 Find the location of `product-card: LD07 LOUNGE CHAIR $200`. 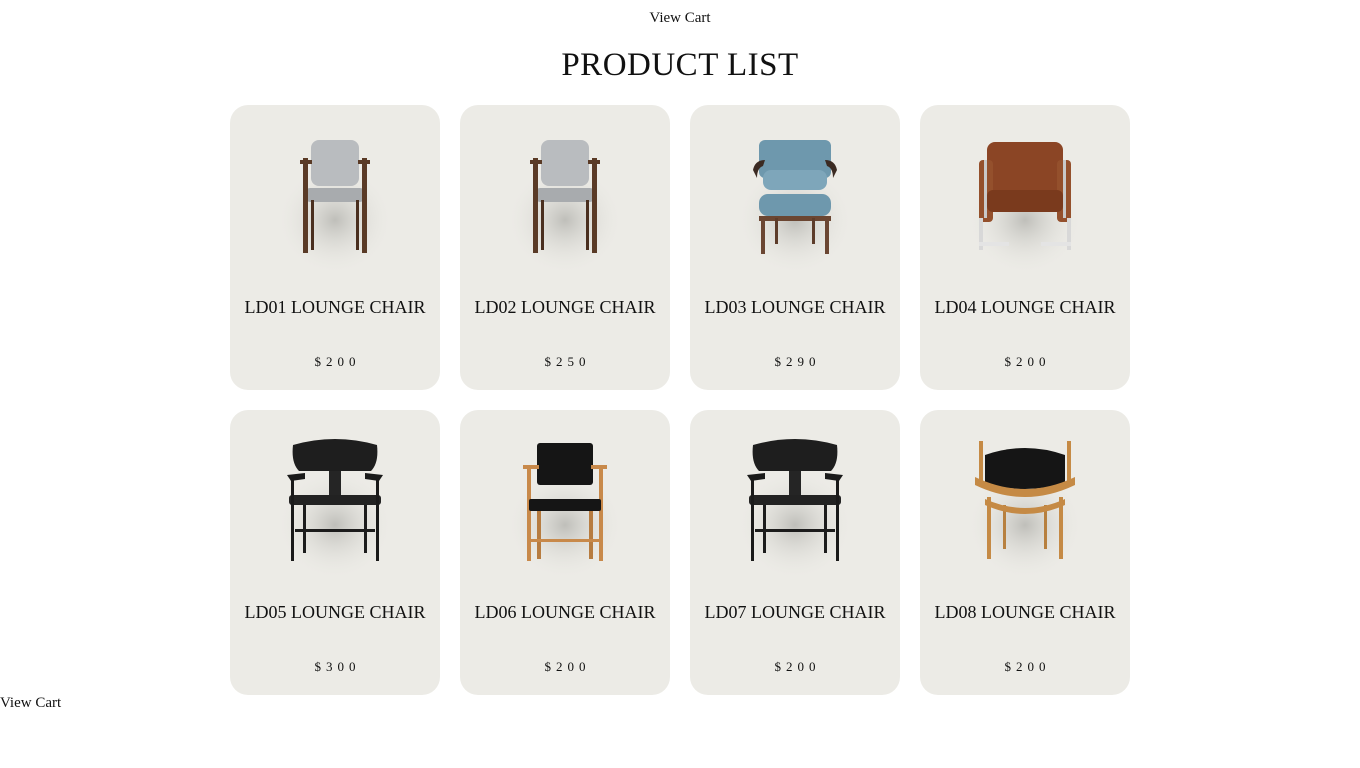

product-card: LD07 LOUNGE CHAIR $200 is located at coordinates (795, 552).